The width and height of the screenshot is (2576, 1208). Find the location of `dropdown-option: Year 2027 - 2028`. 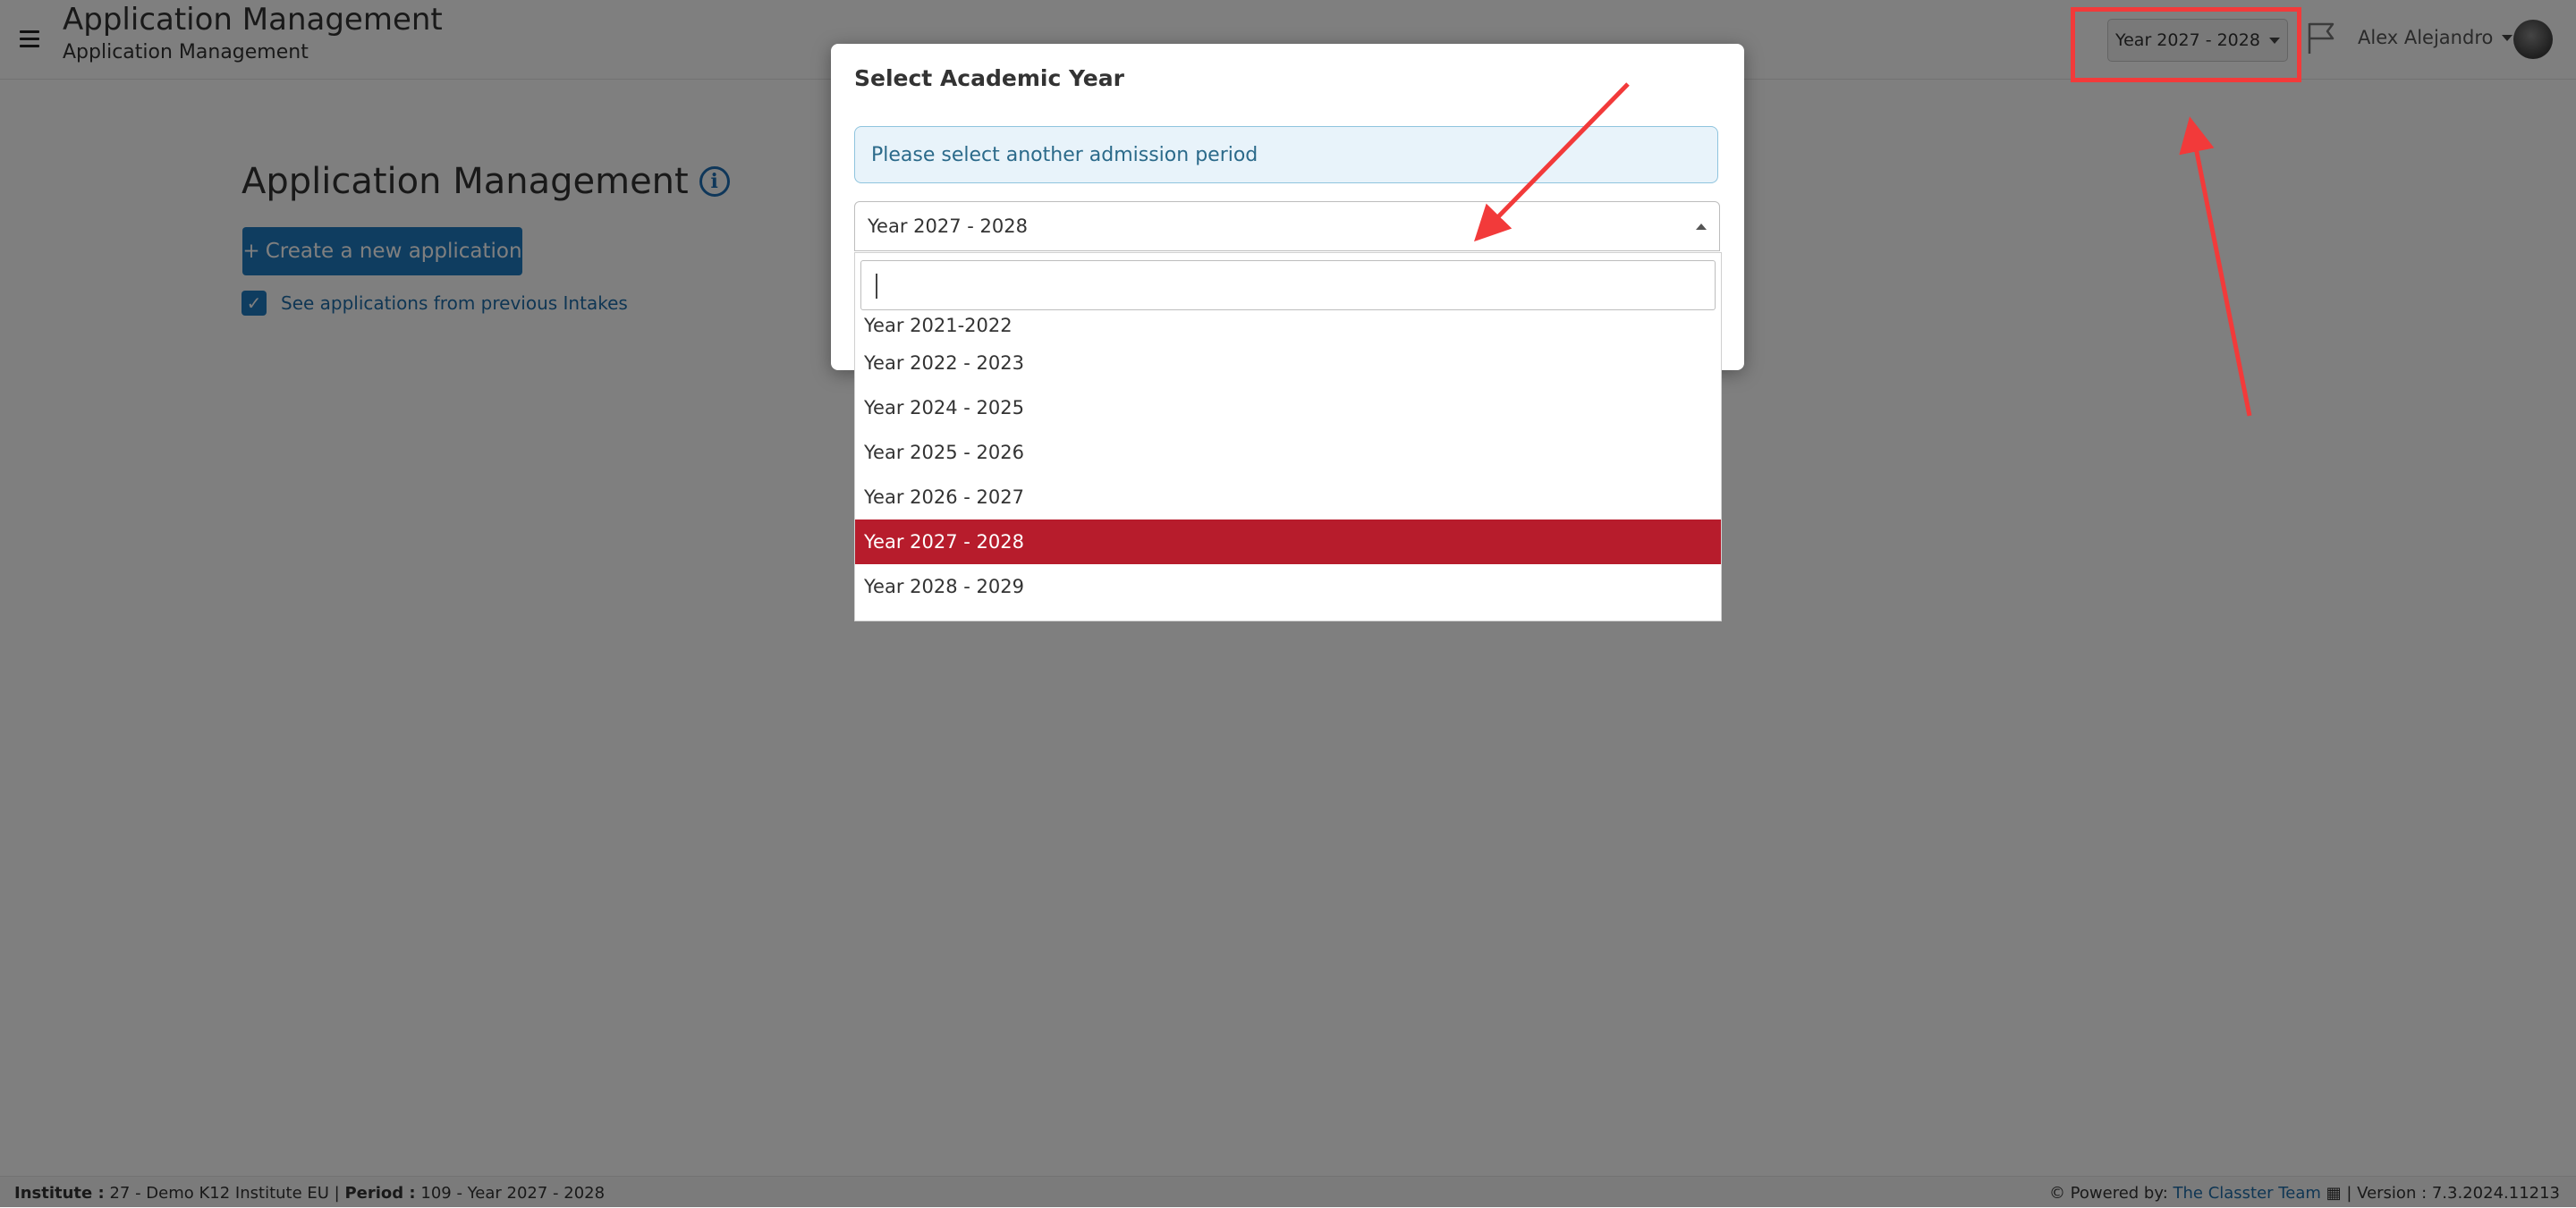

dropdown-option: Year 2027 - 2028 is located at coordinates (1288, 542).